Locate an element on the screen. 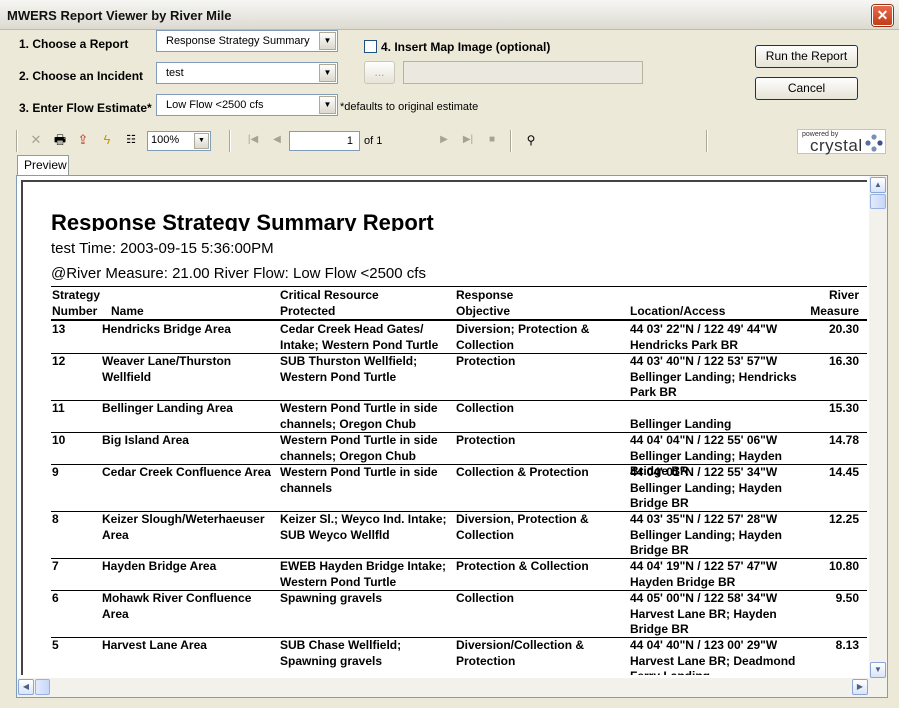 This screenshot has width=899, height=708. map-path-input is located at coordinates (523, 72).